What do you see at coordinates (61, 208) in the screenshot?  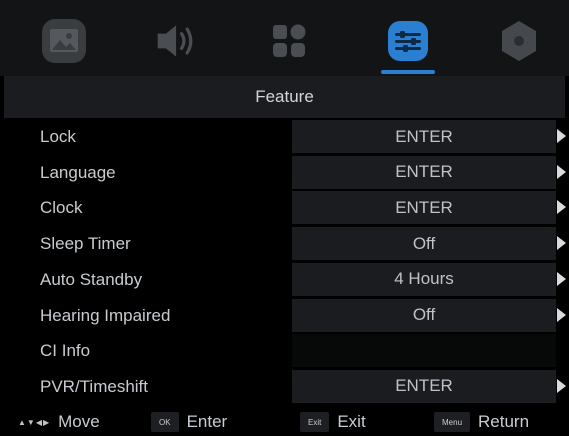 I see `menu-row-label: Clock` at bounding box center [61, 208].